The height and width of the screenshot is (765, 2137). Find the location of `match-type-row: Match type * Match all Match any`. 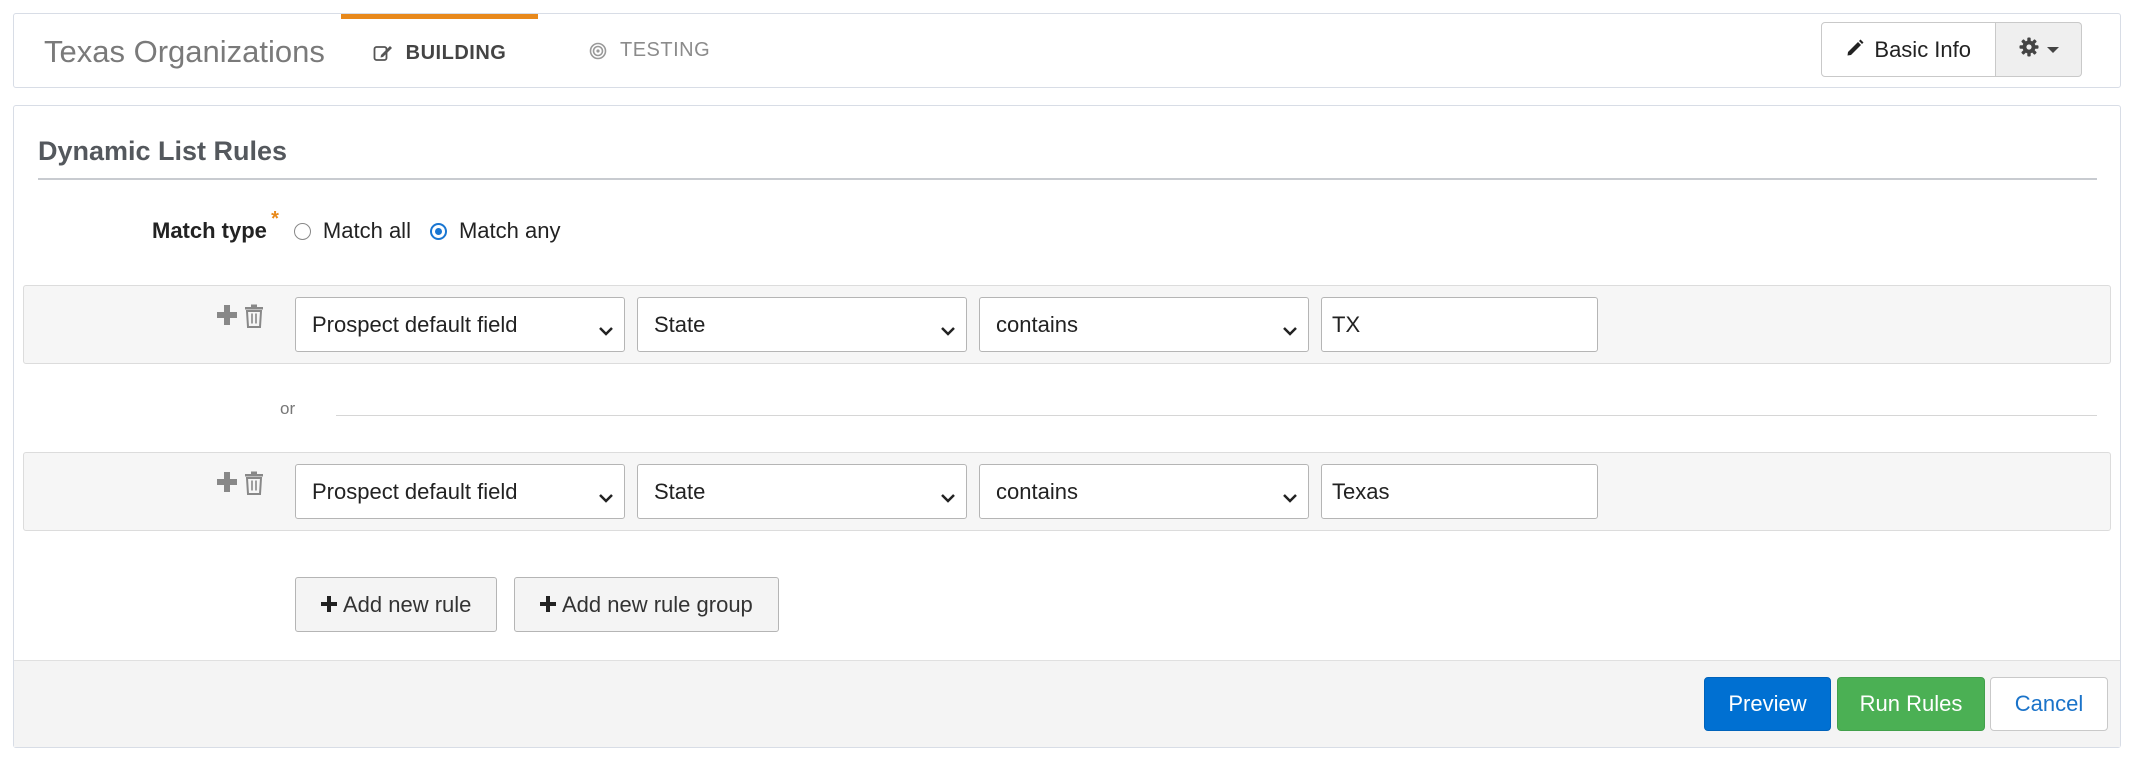

match-type-row: Match type * Match all Match any is located at coordinates (362, 226).